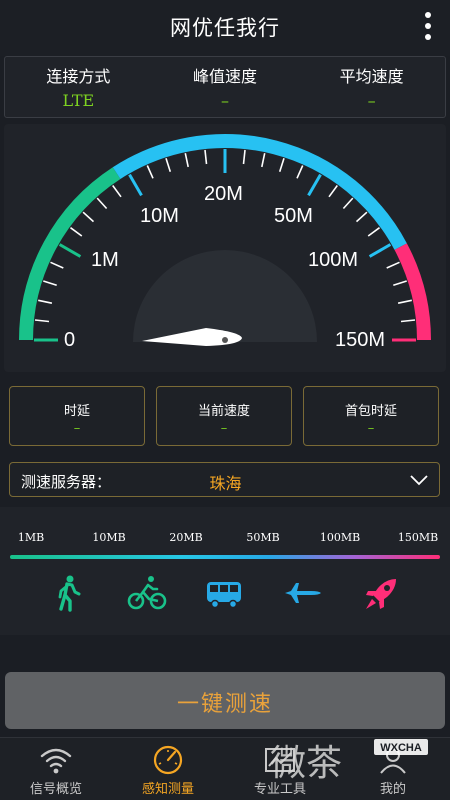 This screenshot has width=450, height=800. Describe the element at coordinates (186, 537) in the screenshot. I see `scale-label-20mb: 20MB` at that location.